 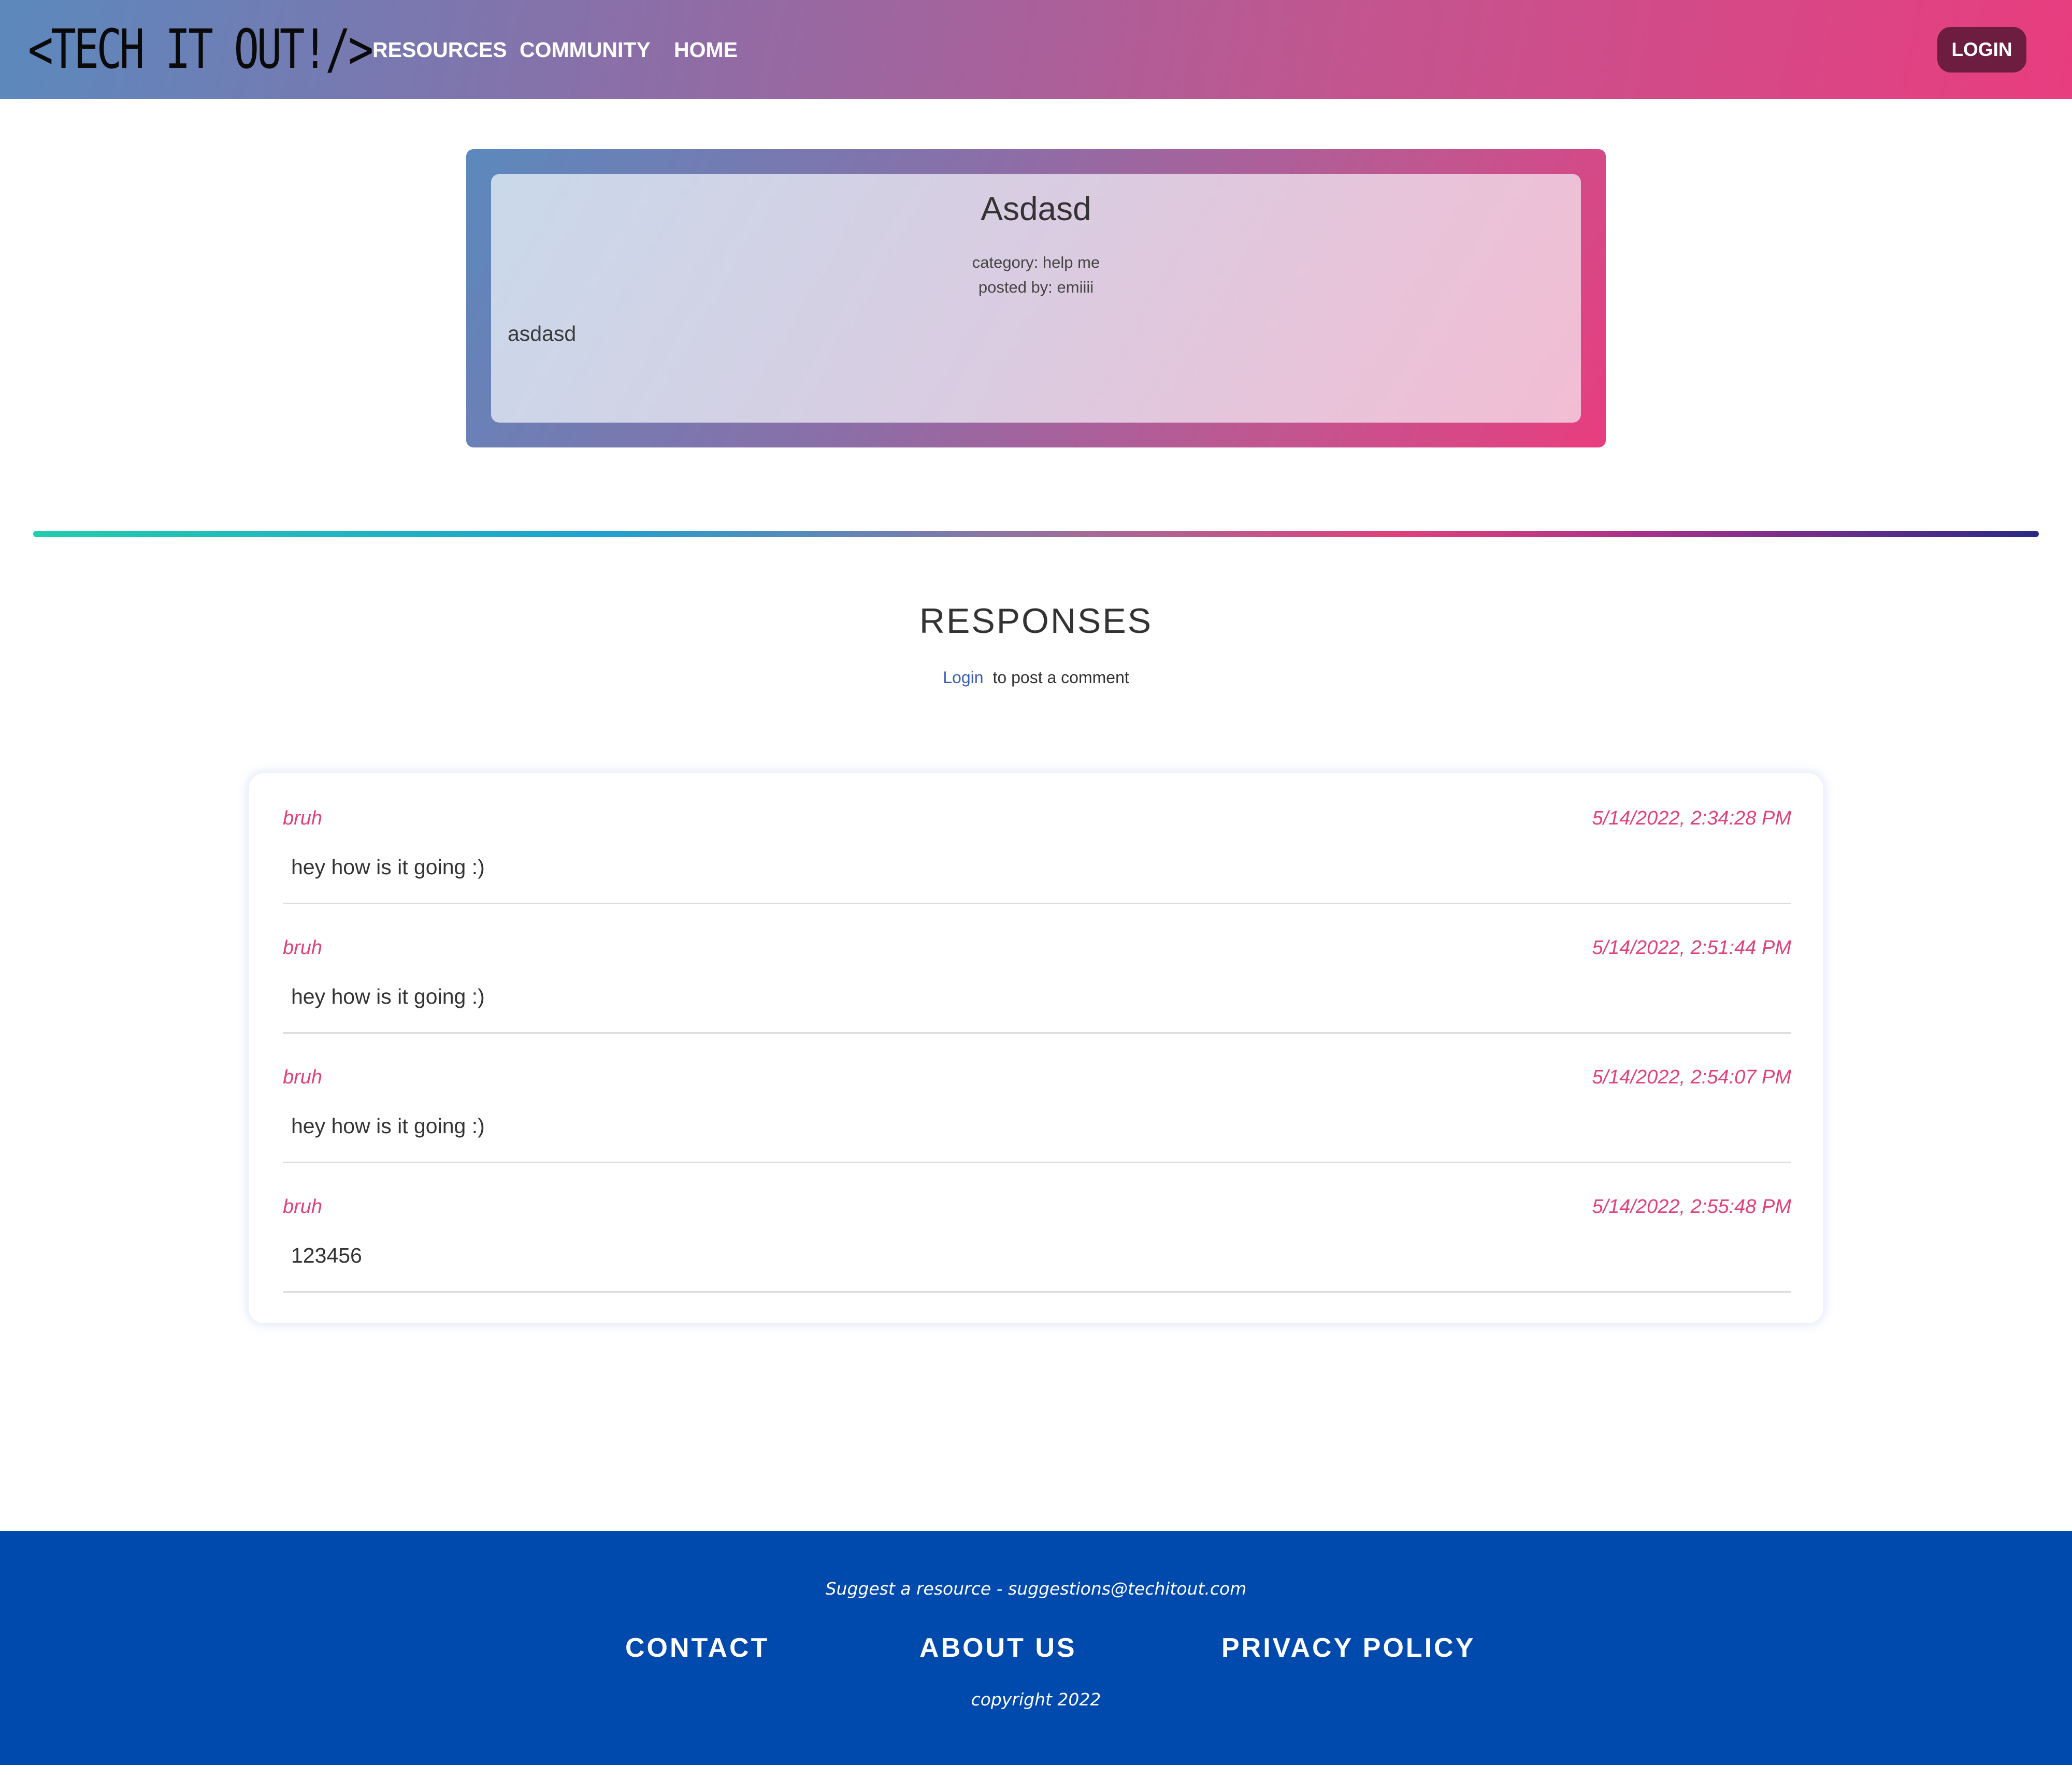 What do you see at coordinates (697, 1647) in the screenshot?
I see `footer-link-contact: CONTACT` at bounding box center [697, 1647].